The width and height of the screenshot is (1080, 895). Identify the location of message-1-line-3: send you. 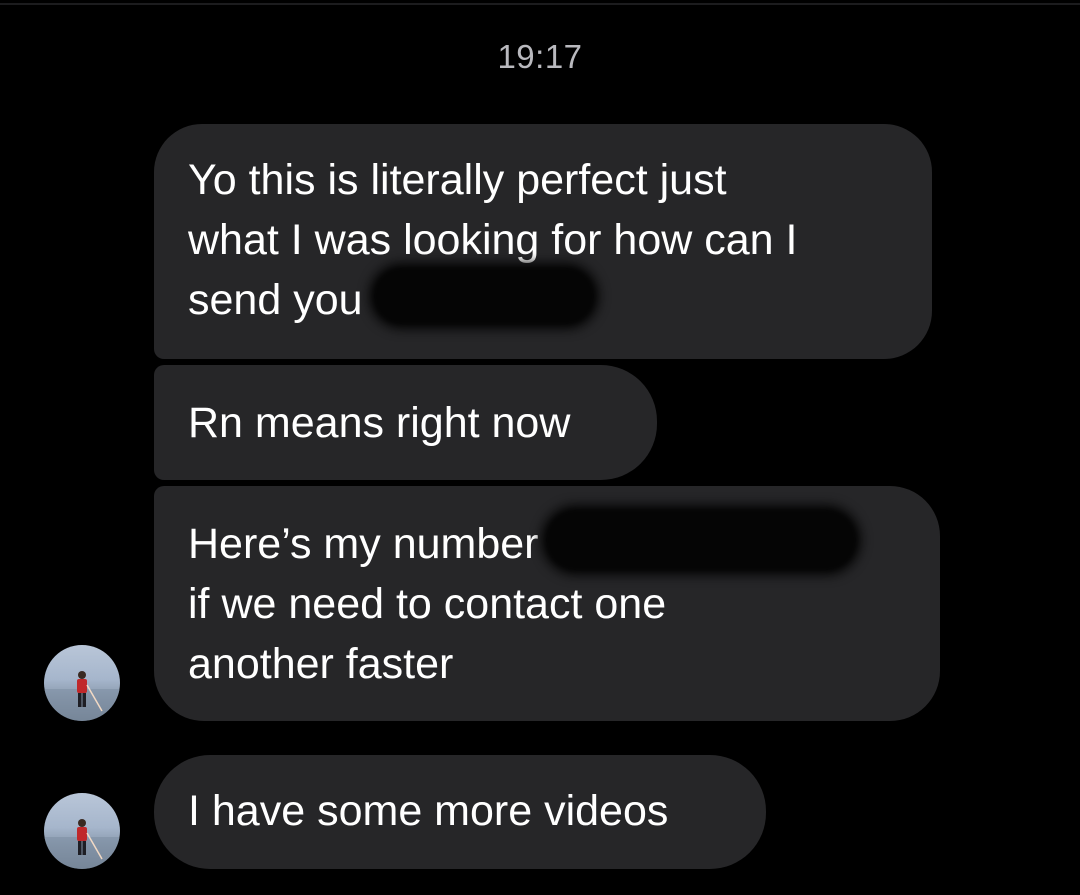
(543, 298).